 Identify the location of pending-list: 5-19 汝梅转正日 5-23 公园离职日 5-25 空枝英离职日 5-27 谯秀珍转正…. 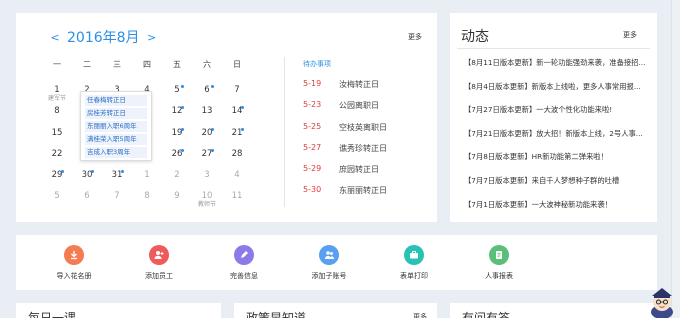
(345, 143).